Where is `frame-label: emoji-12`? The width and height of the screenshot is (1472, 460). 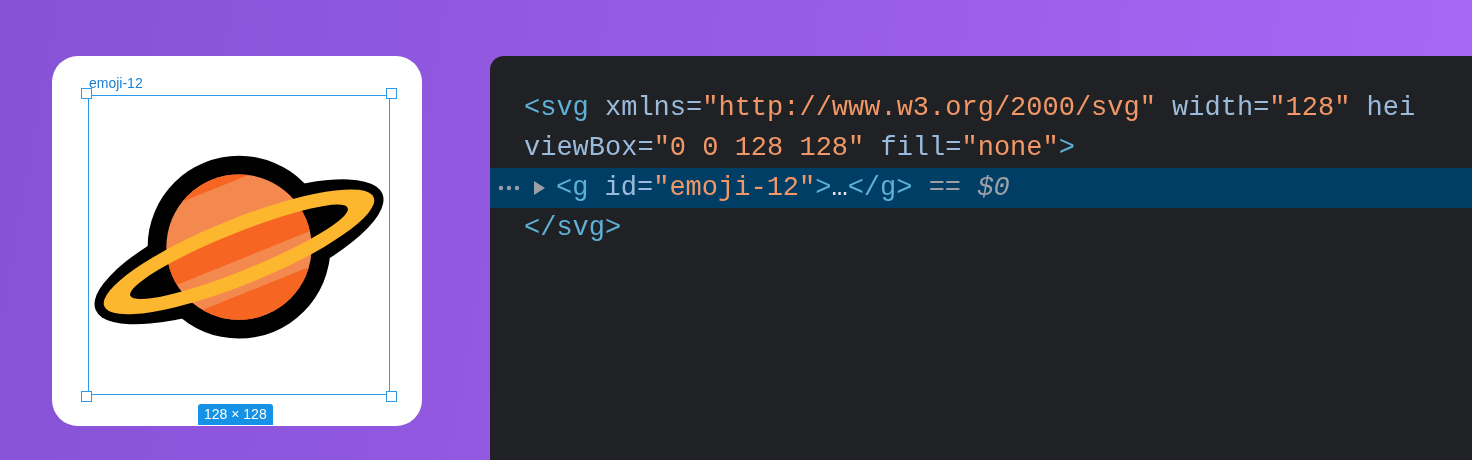
frame-label: emoji-12 is located at coordinates (116, 83).